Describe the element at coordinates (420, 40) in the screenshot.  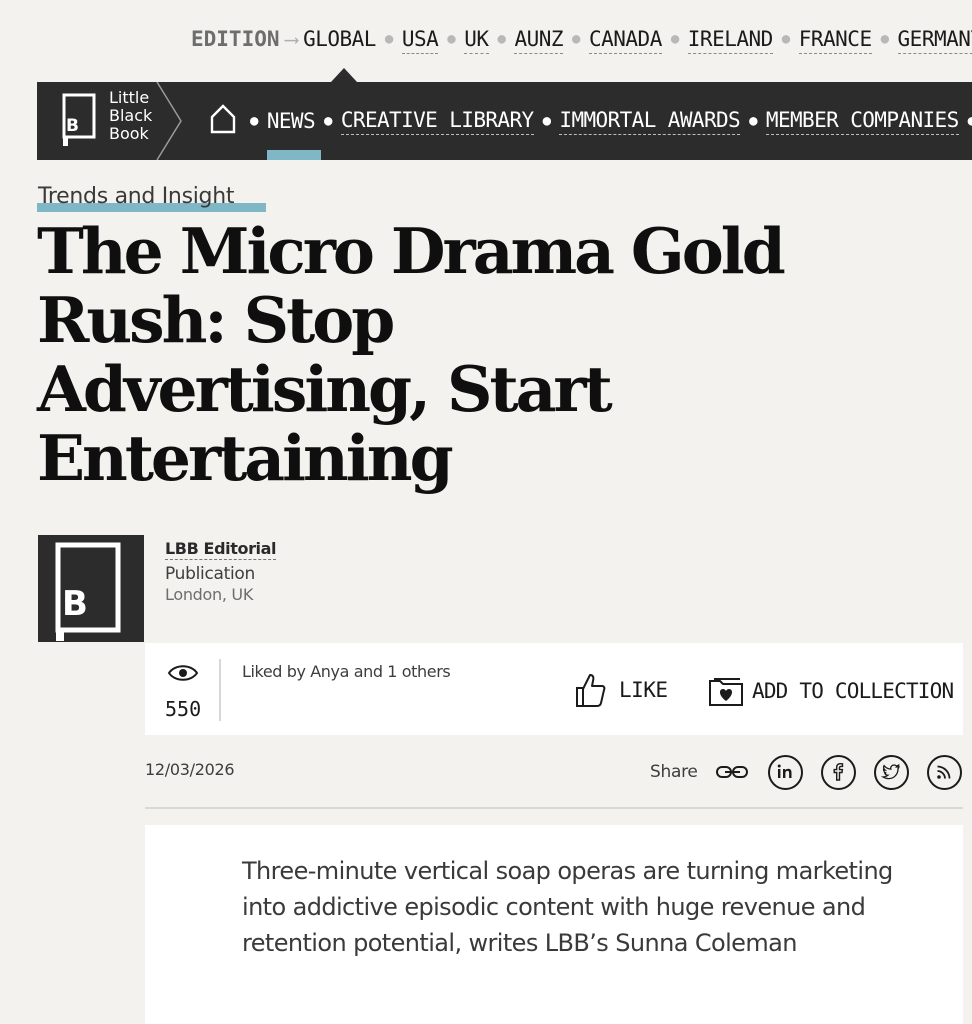
I see `edition-usa: USA` at that location.